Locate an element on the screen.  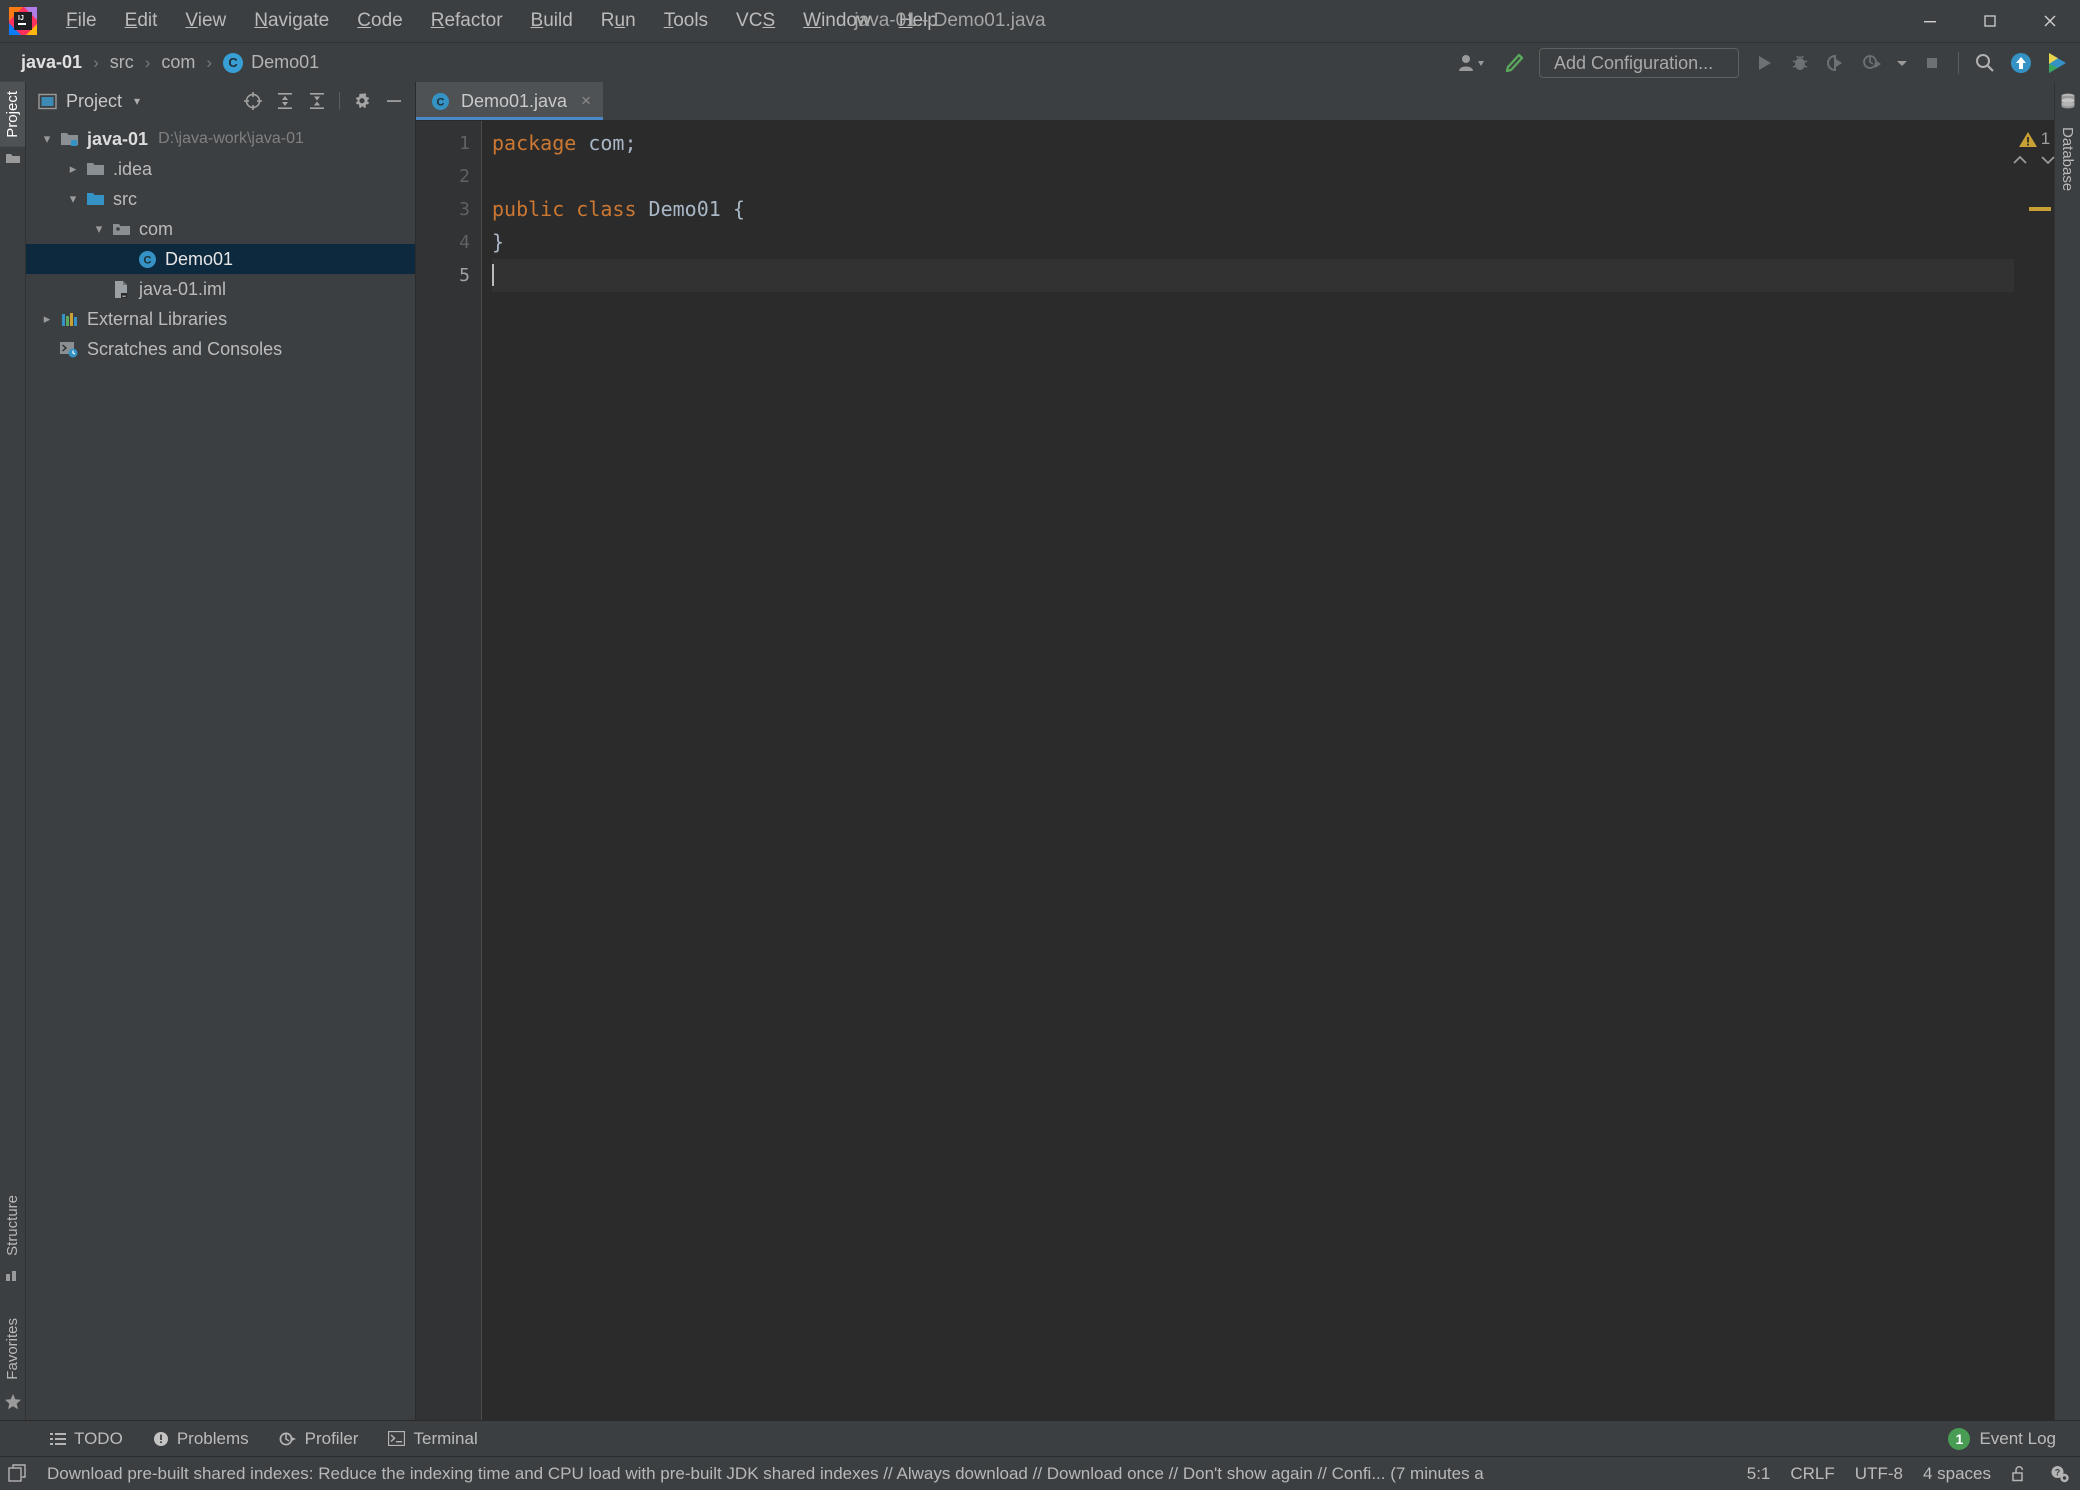
structure-icon is located at coordinates (13, 1276).